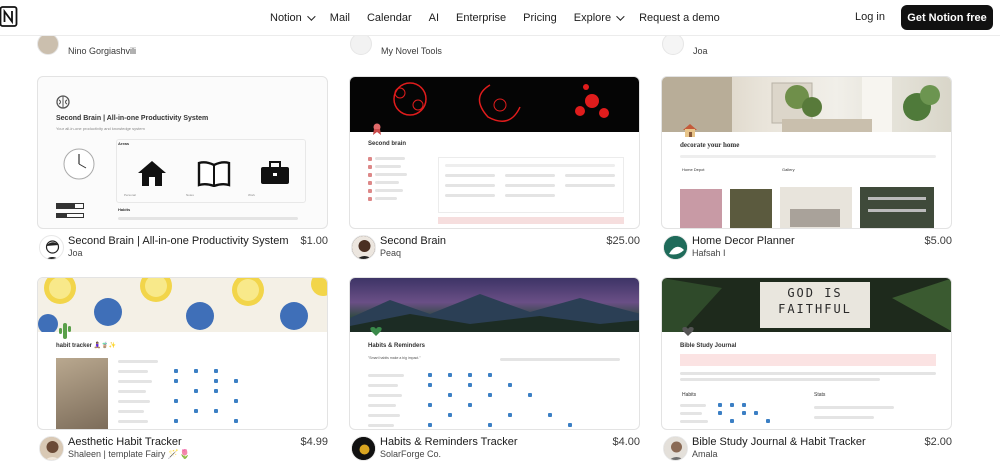 This screenshot has width=1000, height=468. What do you see at coordinates (494, 152) in the screenshot?
I see `template-thumbnail: Second brain` at bounding box center [494, 152].